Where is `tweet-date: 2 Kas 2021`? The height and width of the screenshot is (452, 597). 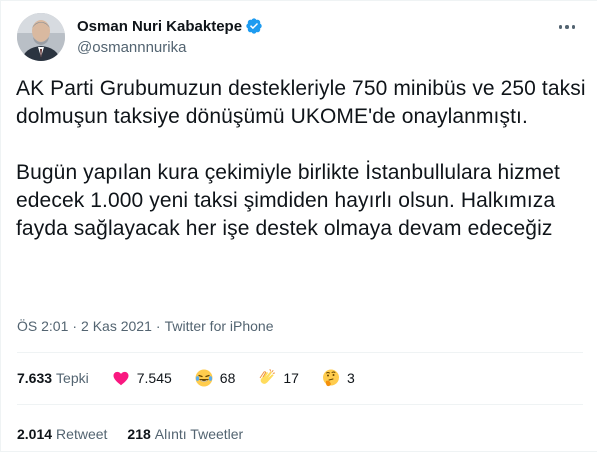
tweet-date: 2 Kas 2021 is located at coordinates (116, 326).